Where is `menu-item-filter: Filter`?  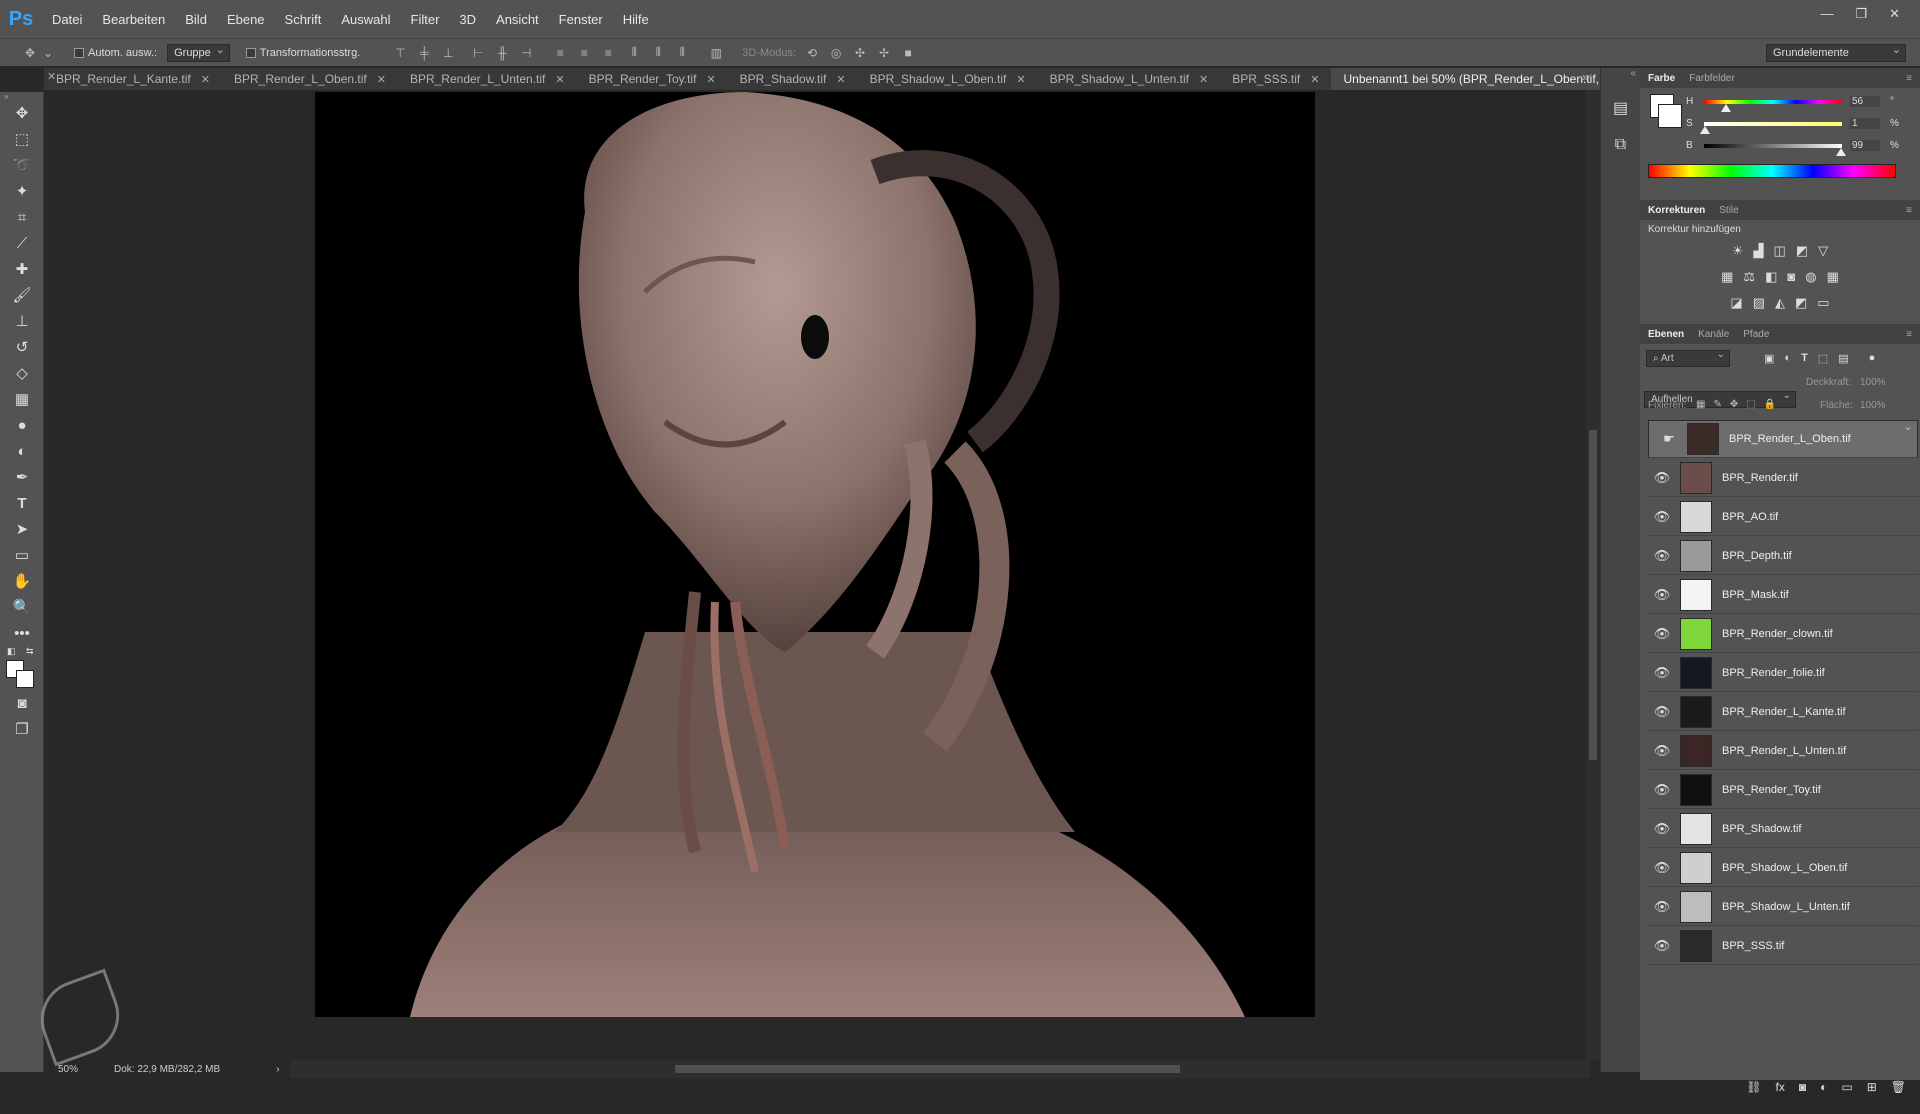 menu-item-filter: Filter is located at coordinates (425, 19).